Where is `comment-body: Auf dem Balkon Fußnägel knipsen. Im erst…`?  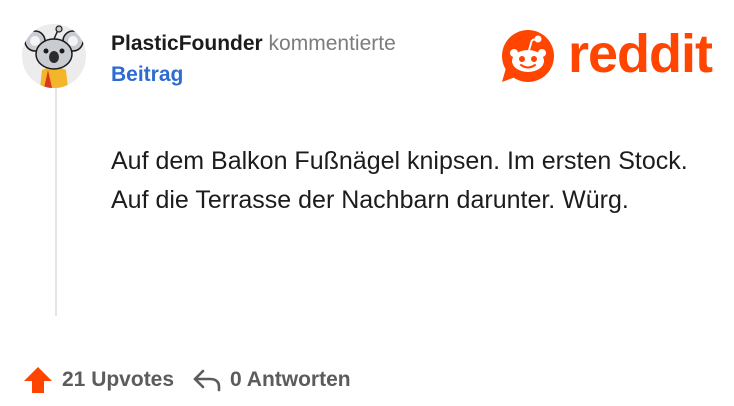 comment-body: Auf dem Balkon Fußnägel knipsen. Im erst… is located at coordinates (399, 180).